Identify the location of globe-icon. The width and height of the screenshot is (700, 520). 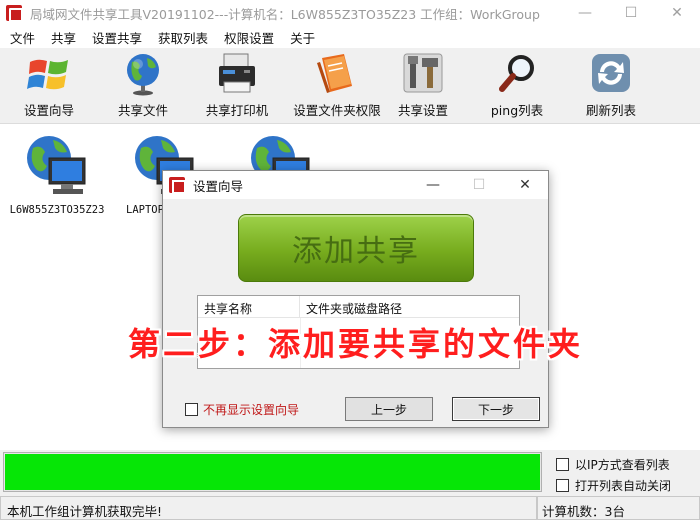
(143, 75).